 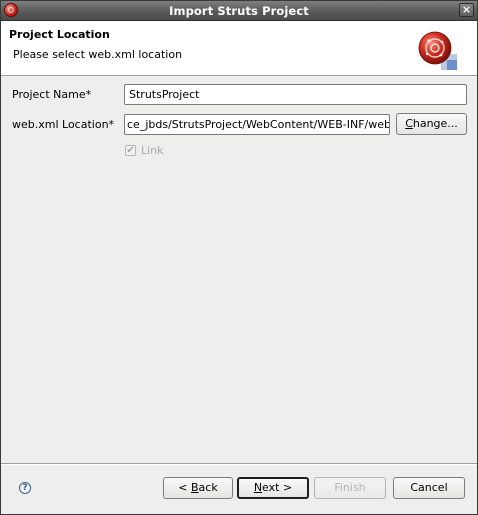 I want to click on page-title: Project Location, so click(x=59, y=34).